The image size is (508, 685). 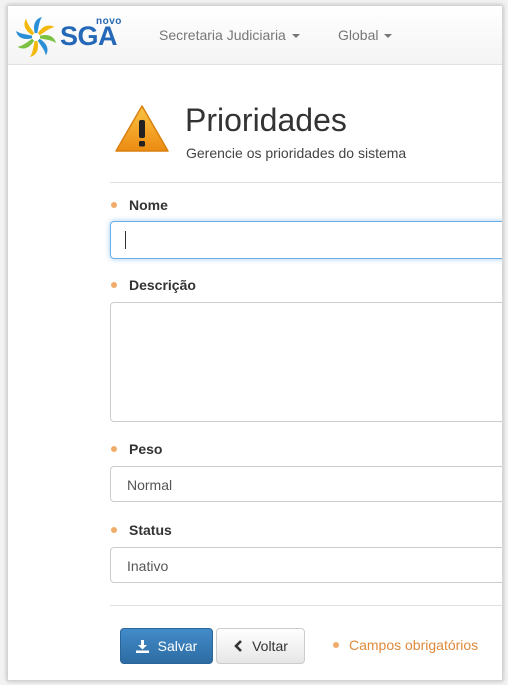 I want to click on nav-item-label: Global, so click(x=358, y=35).